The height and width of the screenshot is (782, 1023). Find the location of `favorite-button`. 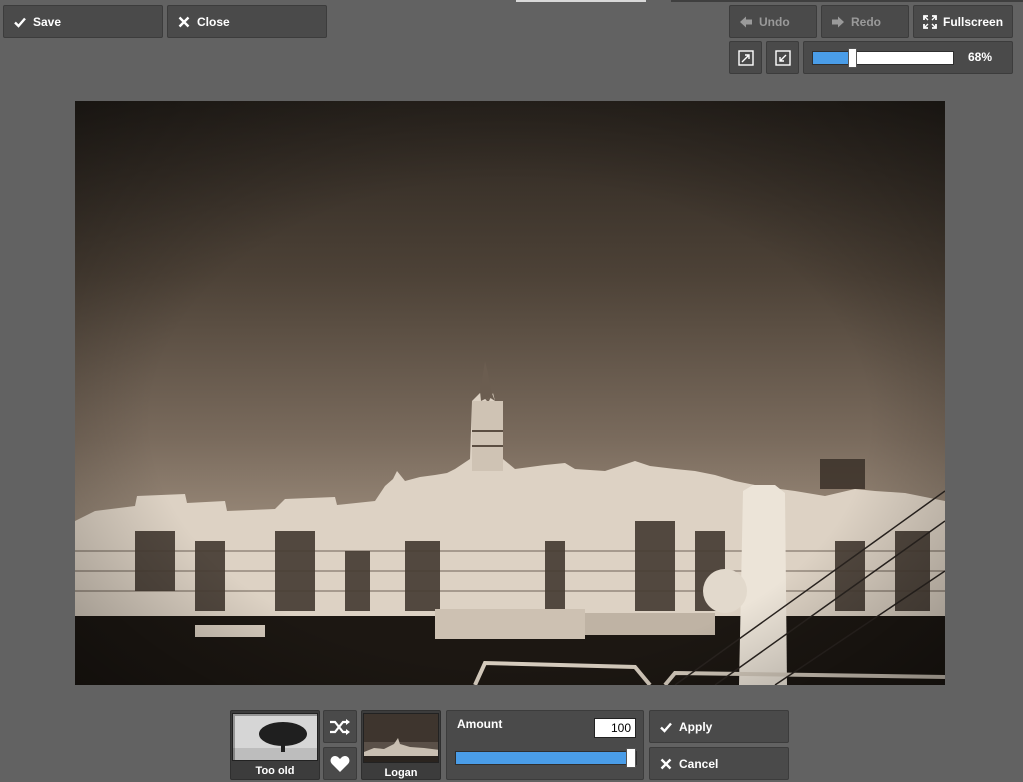

favorite-button is located at coordinates (340, 763).